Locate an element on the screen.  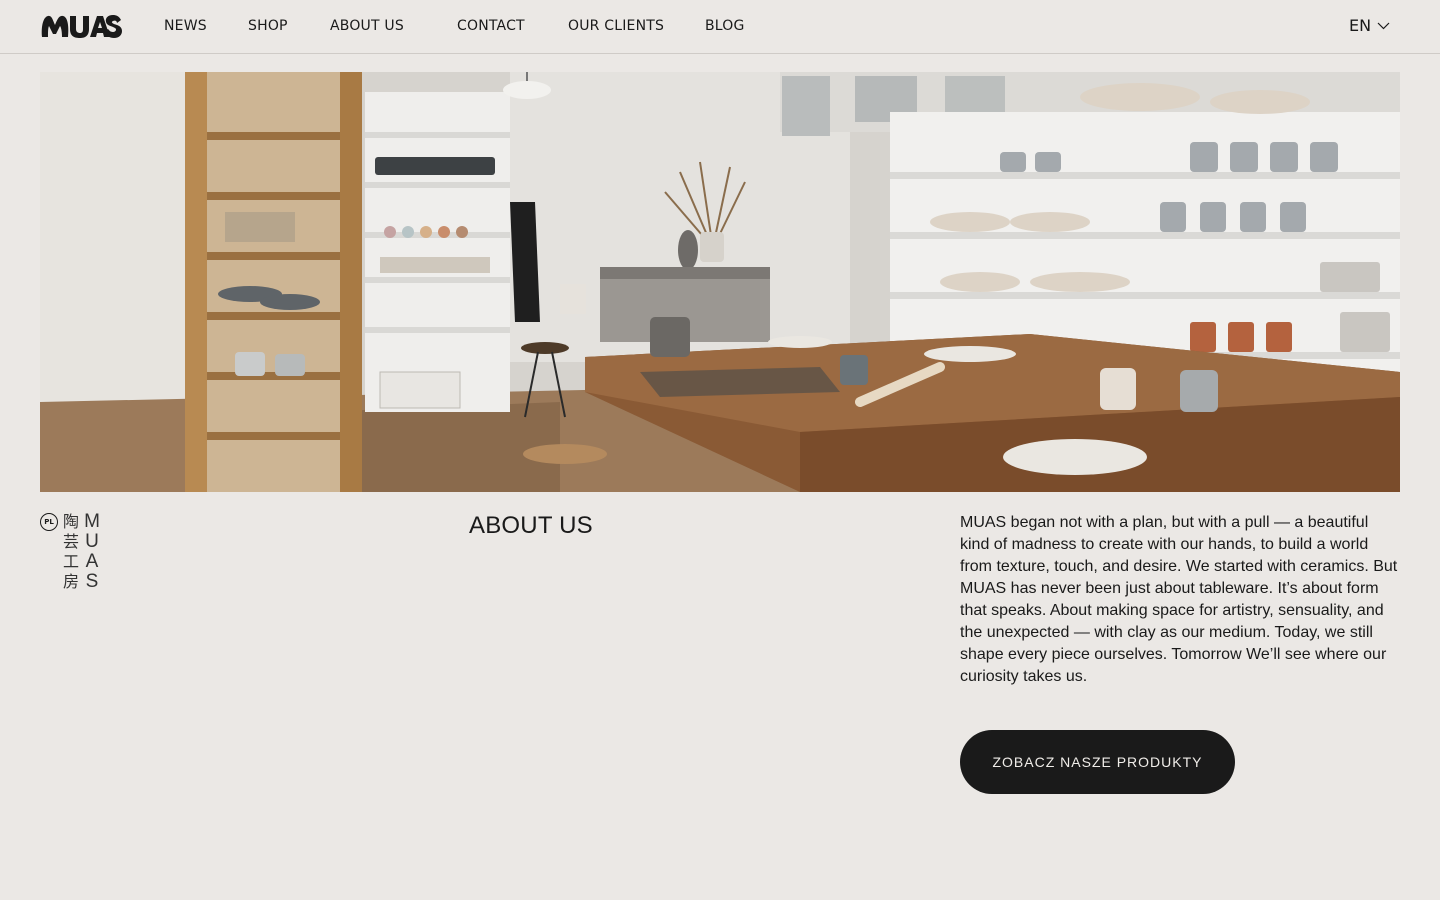
muas-logo-icon is located at coordinates (81, 26).